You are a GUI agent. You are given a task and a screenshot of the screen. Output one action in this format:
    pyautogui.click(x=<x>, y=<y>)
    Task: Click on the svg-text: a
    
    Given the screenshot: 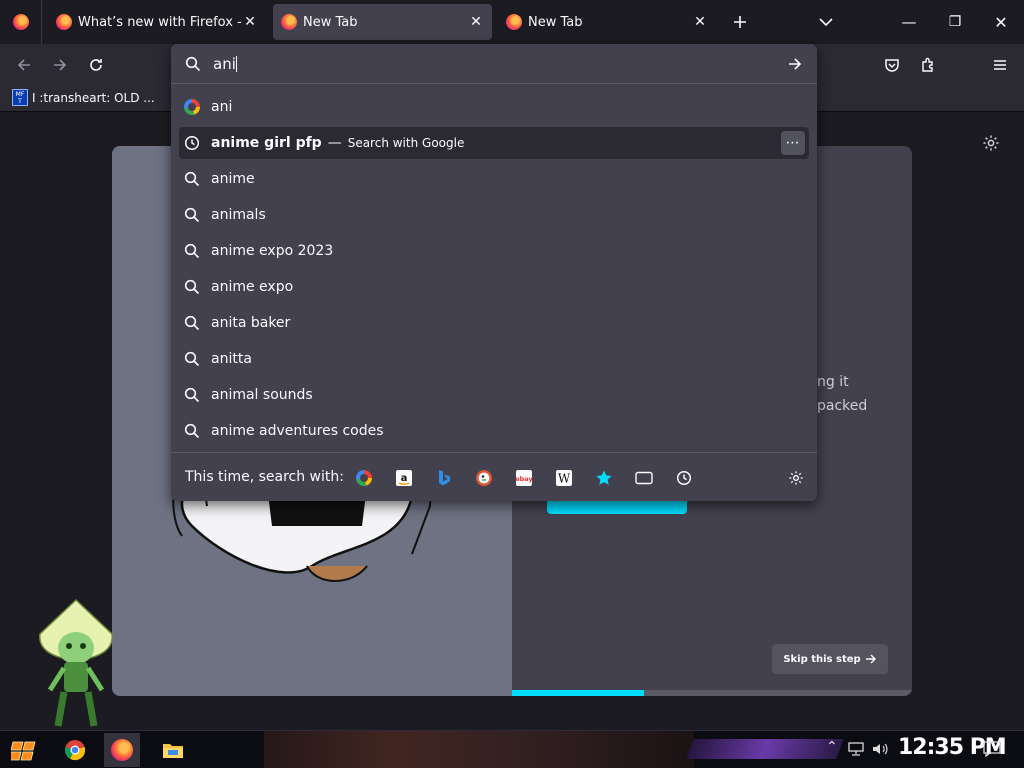 What is the action you would take?
    pyautogui.click(x=404, y=478)
    